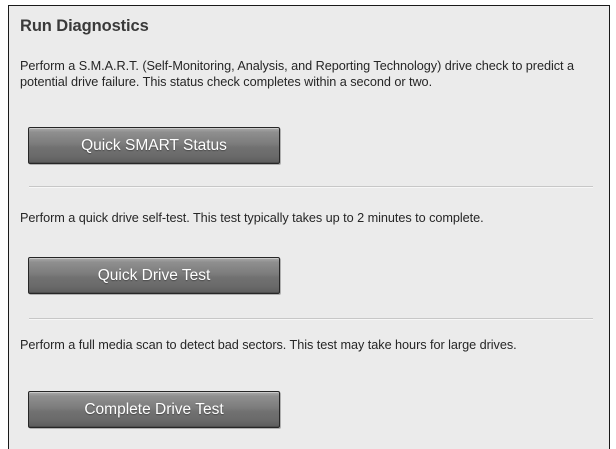 The width and height of the screenshot is (616, 449). I want to click on section-title: Run Diagnostics, so click(84, 26).